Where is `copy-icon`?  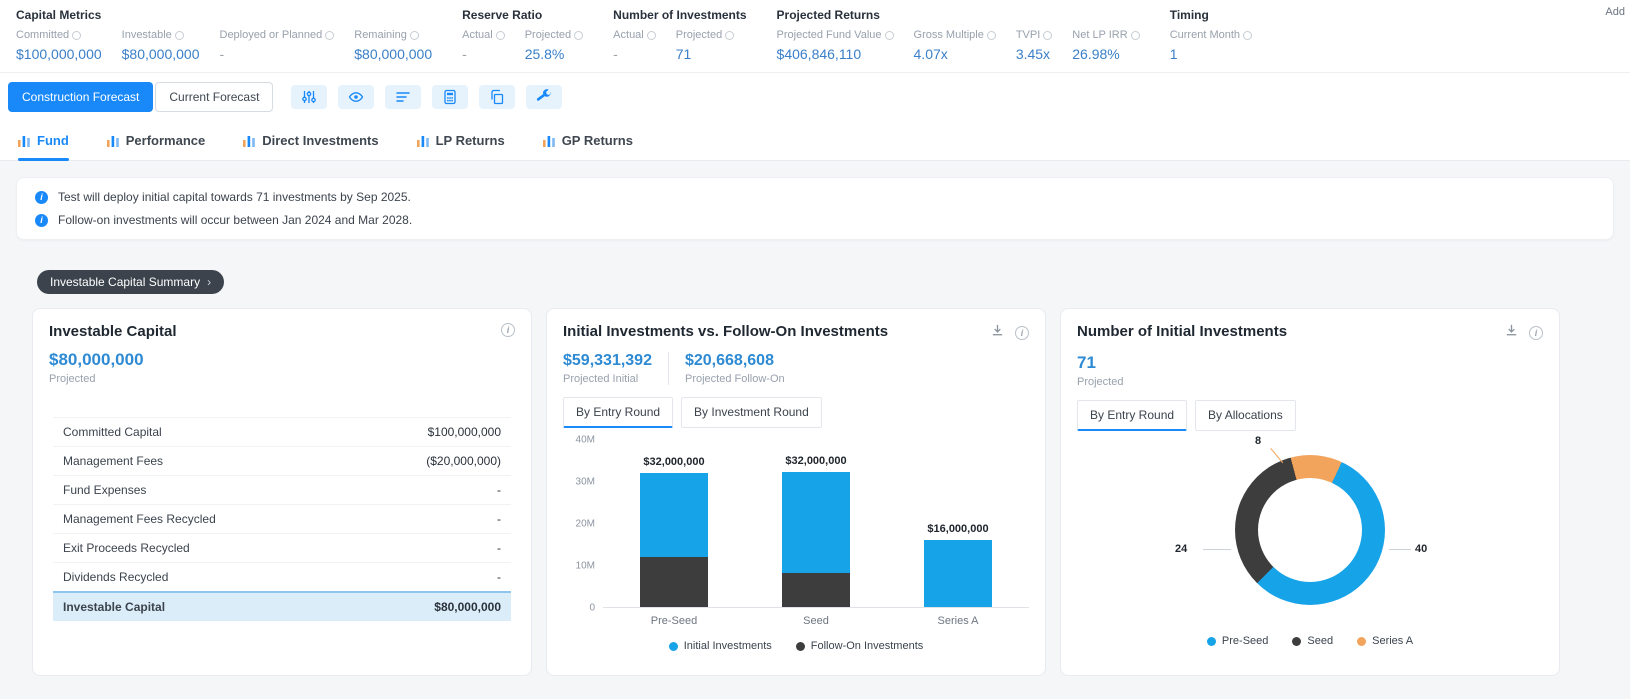
copy-icon is located at coordinates (497, 97).